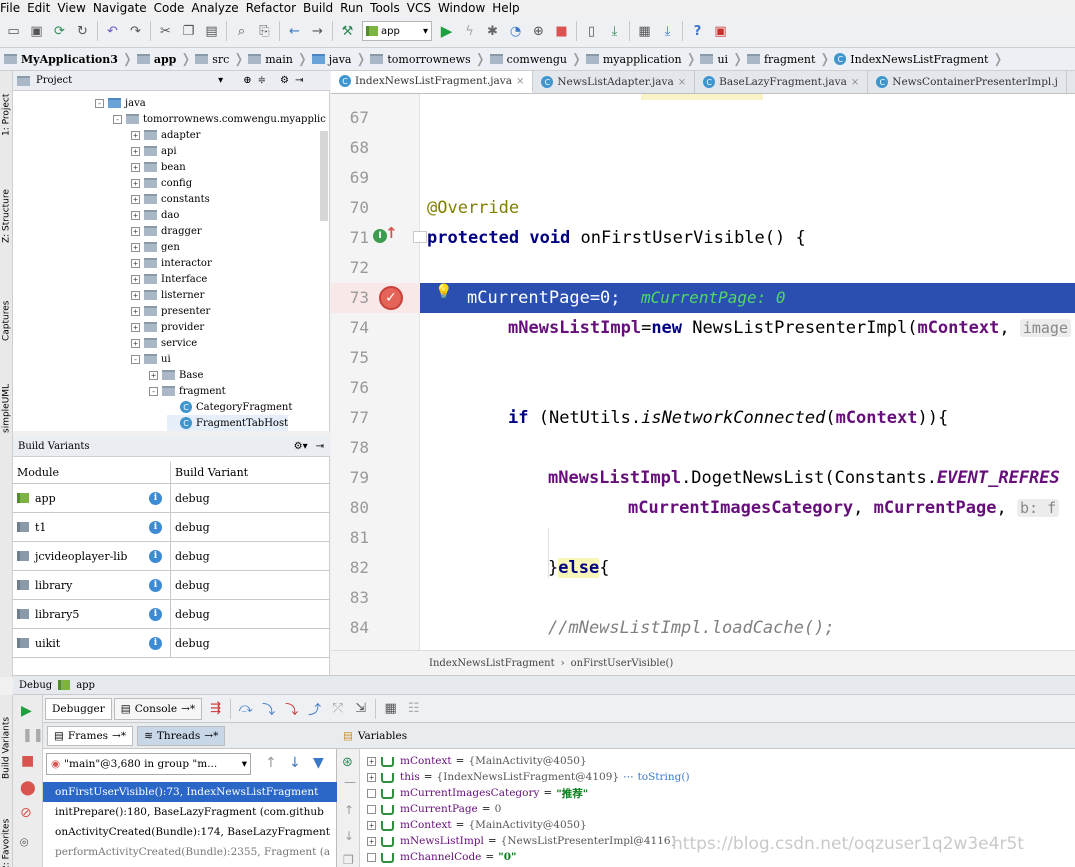  I want to click on collapse-all-icon: ≑, so click(262, 80).